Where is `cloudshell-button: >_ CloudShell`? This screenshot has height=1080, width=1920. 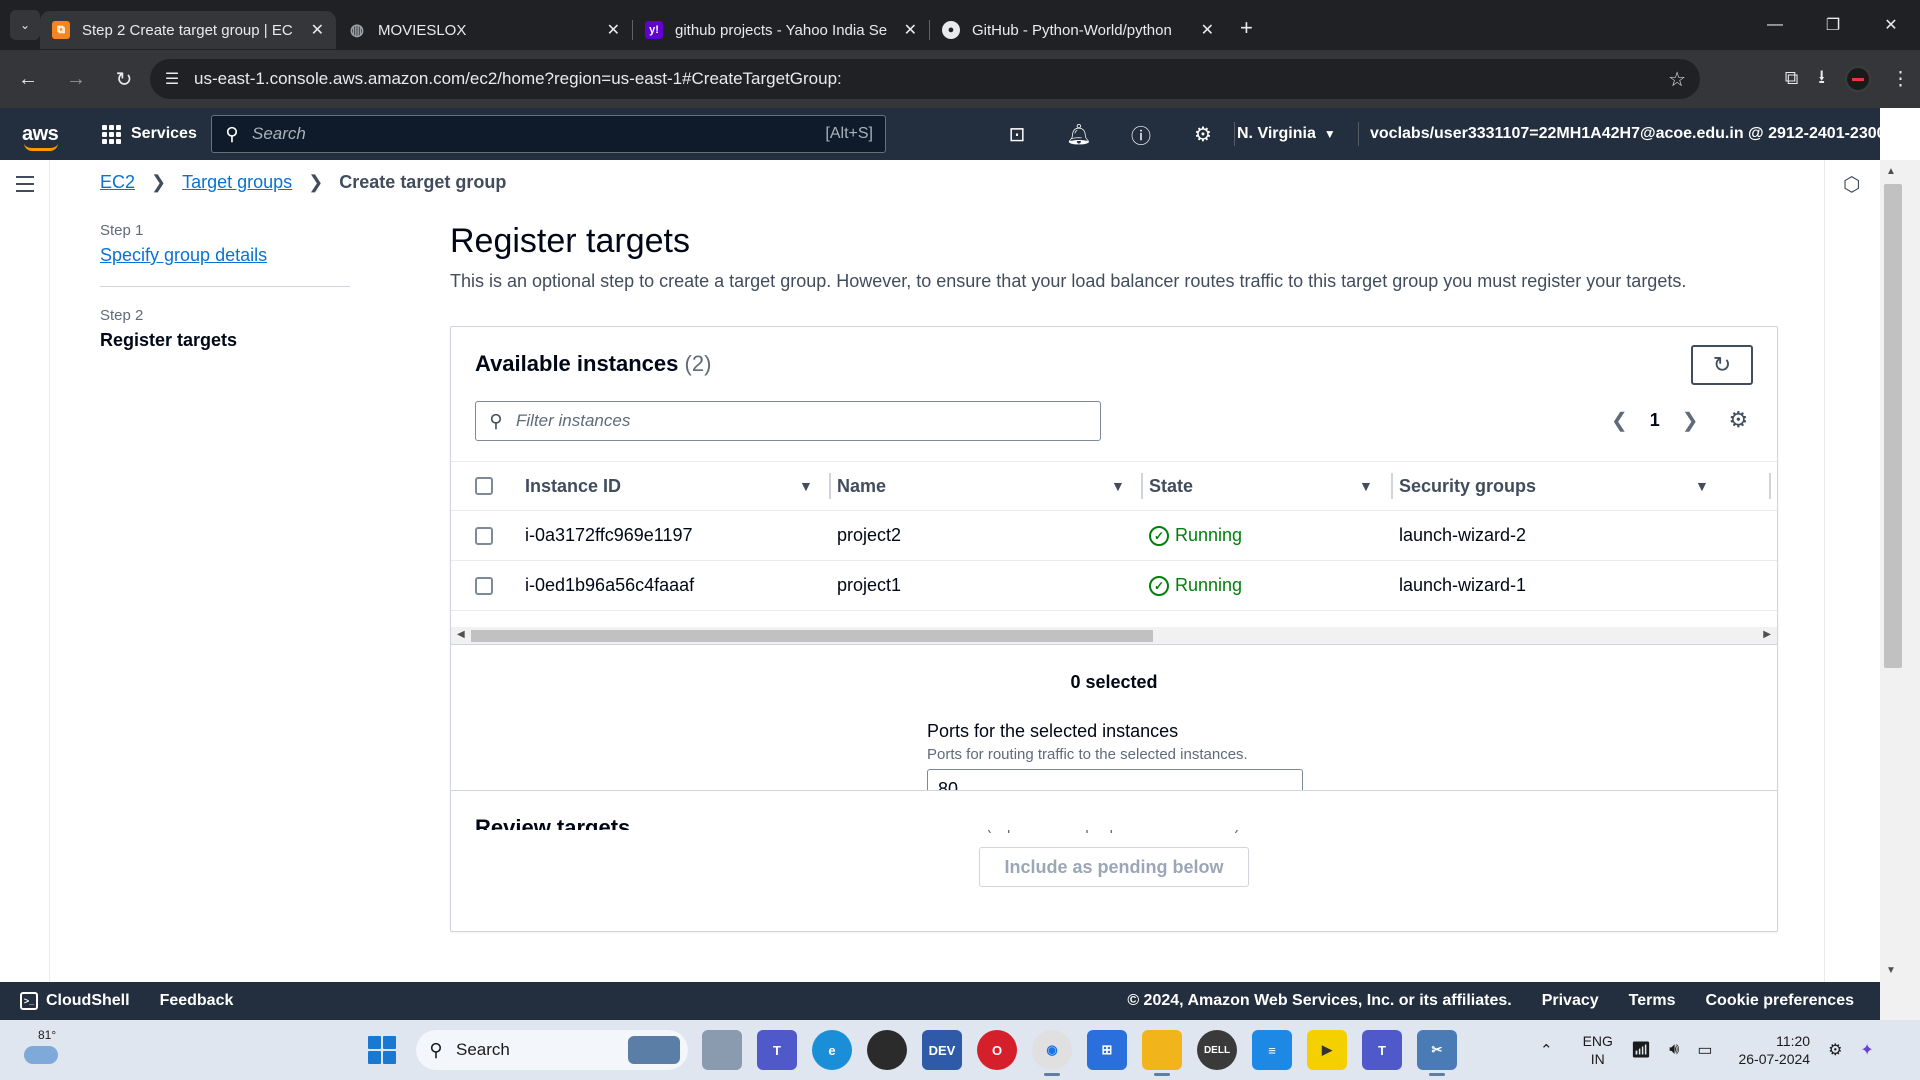 cloudshell-button: >_ CloudShell is located at coordinates (75, 1001).